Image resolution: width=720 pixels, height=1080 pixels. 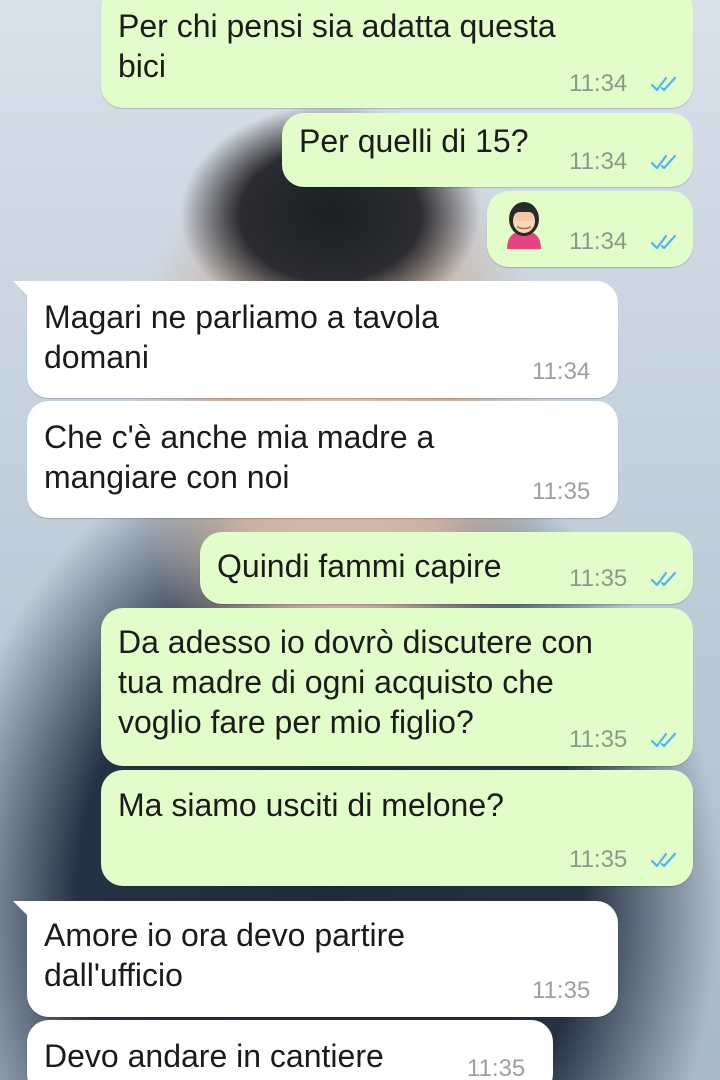 I want to click on outgoing-message: 11:34, so click(x=590, y=229).